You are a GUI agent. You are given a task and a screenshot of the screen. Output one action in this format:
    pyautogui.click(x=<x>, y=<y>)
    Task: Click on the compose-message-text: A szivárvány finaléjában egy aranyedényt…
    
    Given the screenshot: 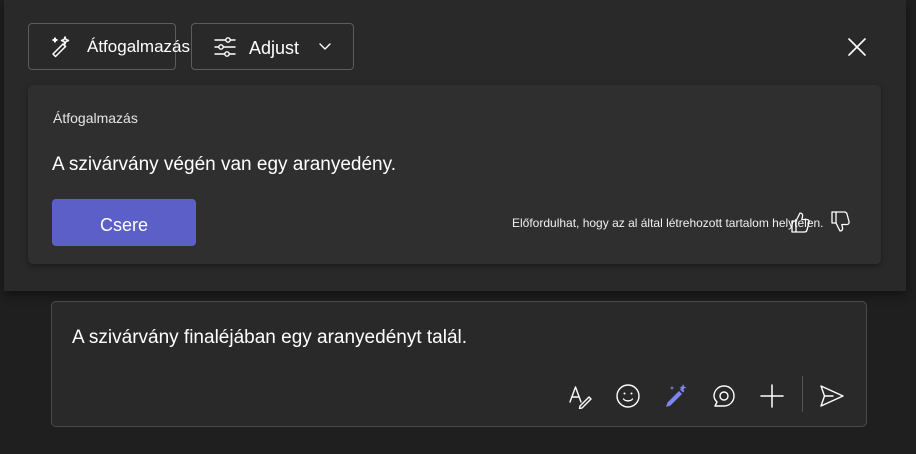 What is the action you would take?
    pyautogui.click(x=269, y=338)
    